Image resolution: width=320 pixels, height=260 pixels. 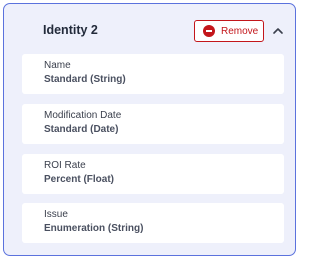 I want to click on field-value: Percent (Float), so click(x=79, y=179).